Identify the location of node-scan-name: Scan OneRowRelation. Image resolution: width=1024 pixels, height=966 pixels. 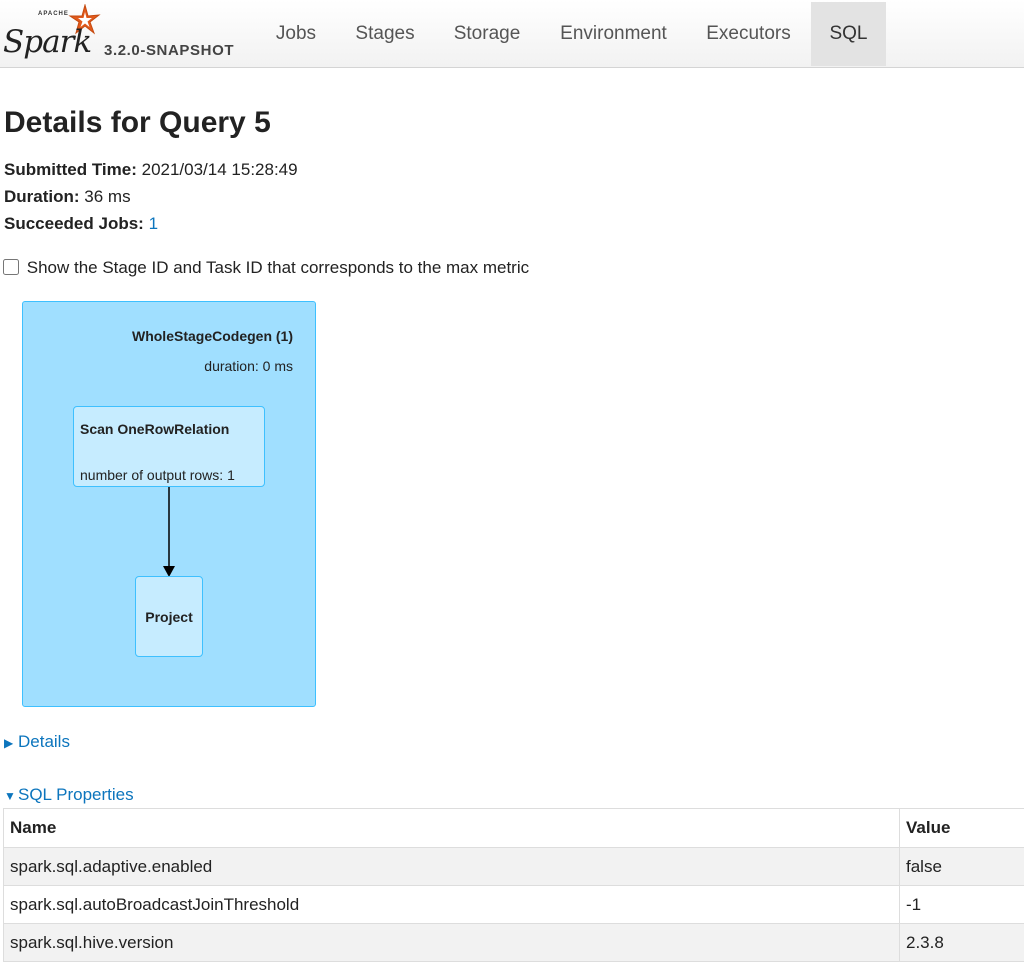
(155, 429).